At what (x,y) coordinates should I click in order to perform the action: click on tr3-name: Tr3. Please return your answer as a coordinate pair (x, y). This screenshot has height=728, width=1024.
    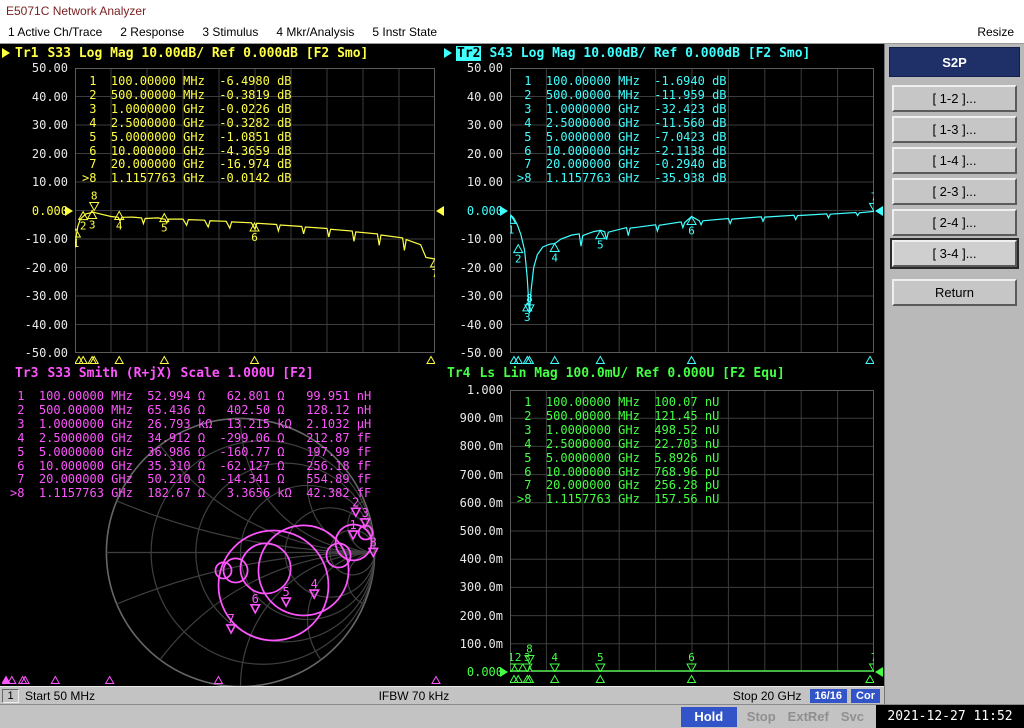
    Looking at the image, I should click on (27, 373).